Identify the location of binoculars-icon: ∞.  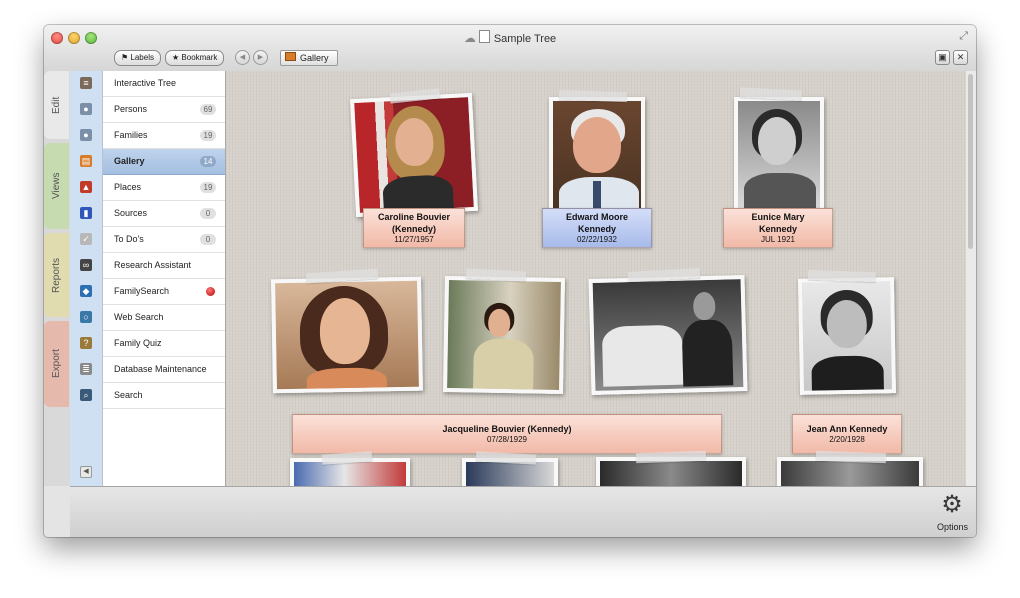
(86, 265).